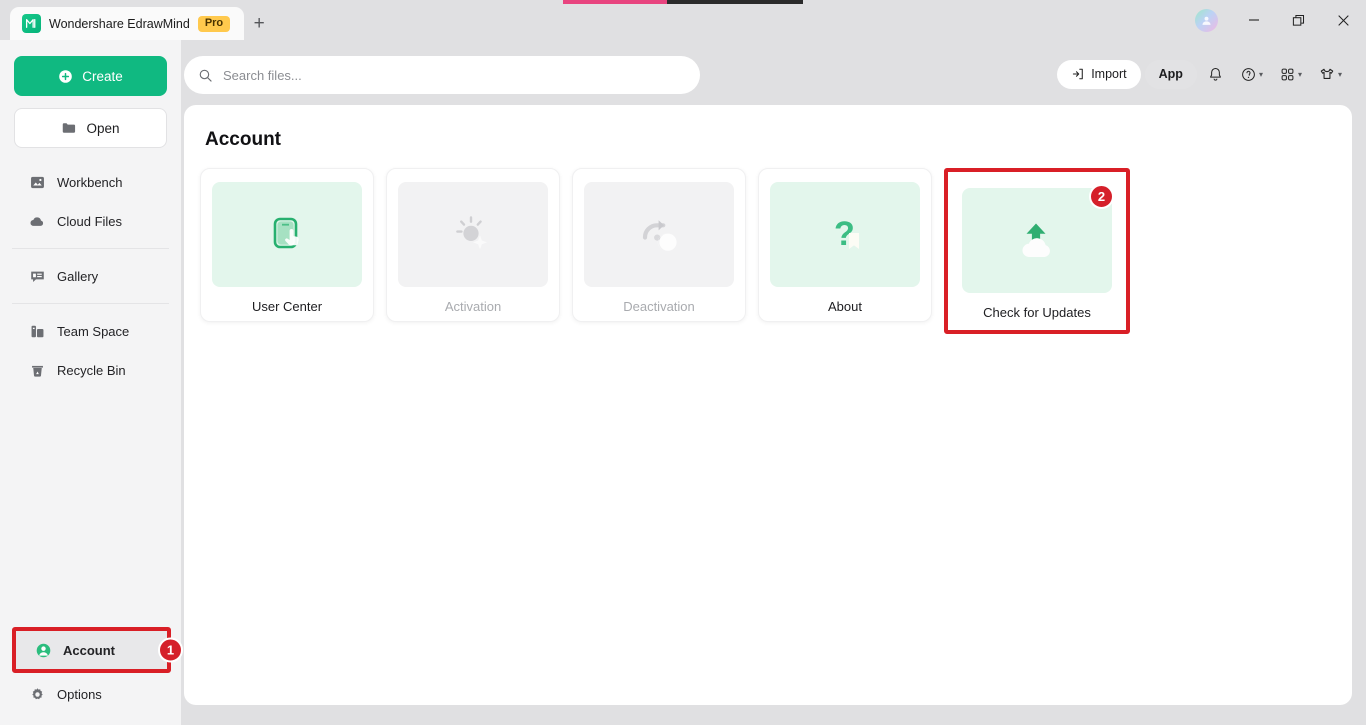 The width and height of the screenshot is (1366, 725). What do you see at coordinates (43, 650) in the screenshot?
I see `account-user-icon` at bounding box center [43, 650].